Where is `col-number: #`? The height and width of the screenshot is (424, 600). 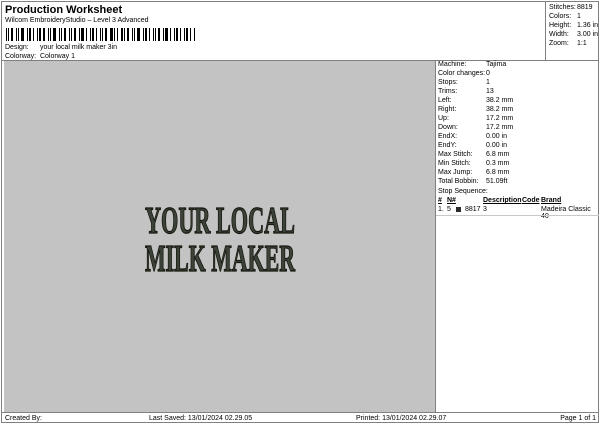
col-number: # is located at coordinates (440, 200).